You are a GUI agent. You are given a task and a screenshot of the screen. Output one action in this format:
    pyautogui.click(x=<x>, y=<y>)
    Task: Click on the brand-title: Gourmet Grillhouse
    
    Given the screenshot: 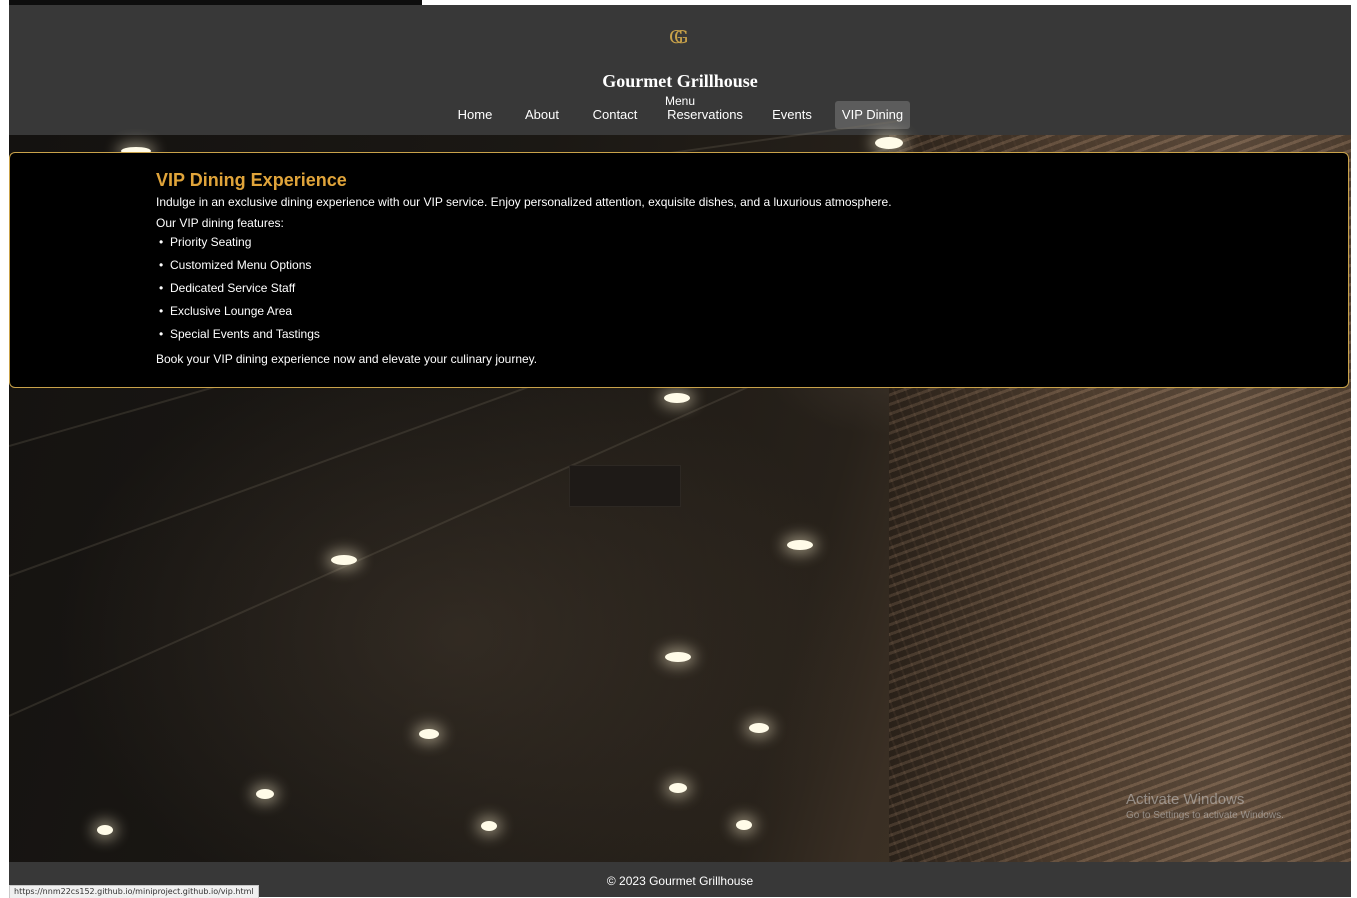 What is the action you would take?
    pyautogui.click(x=680, y=81)
    